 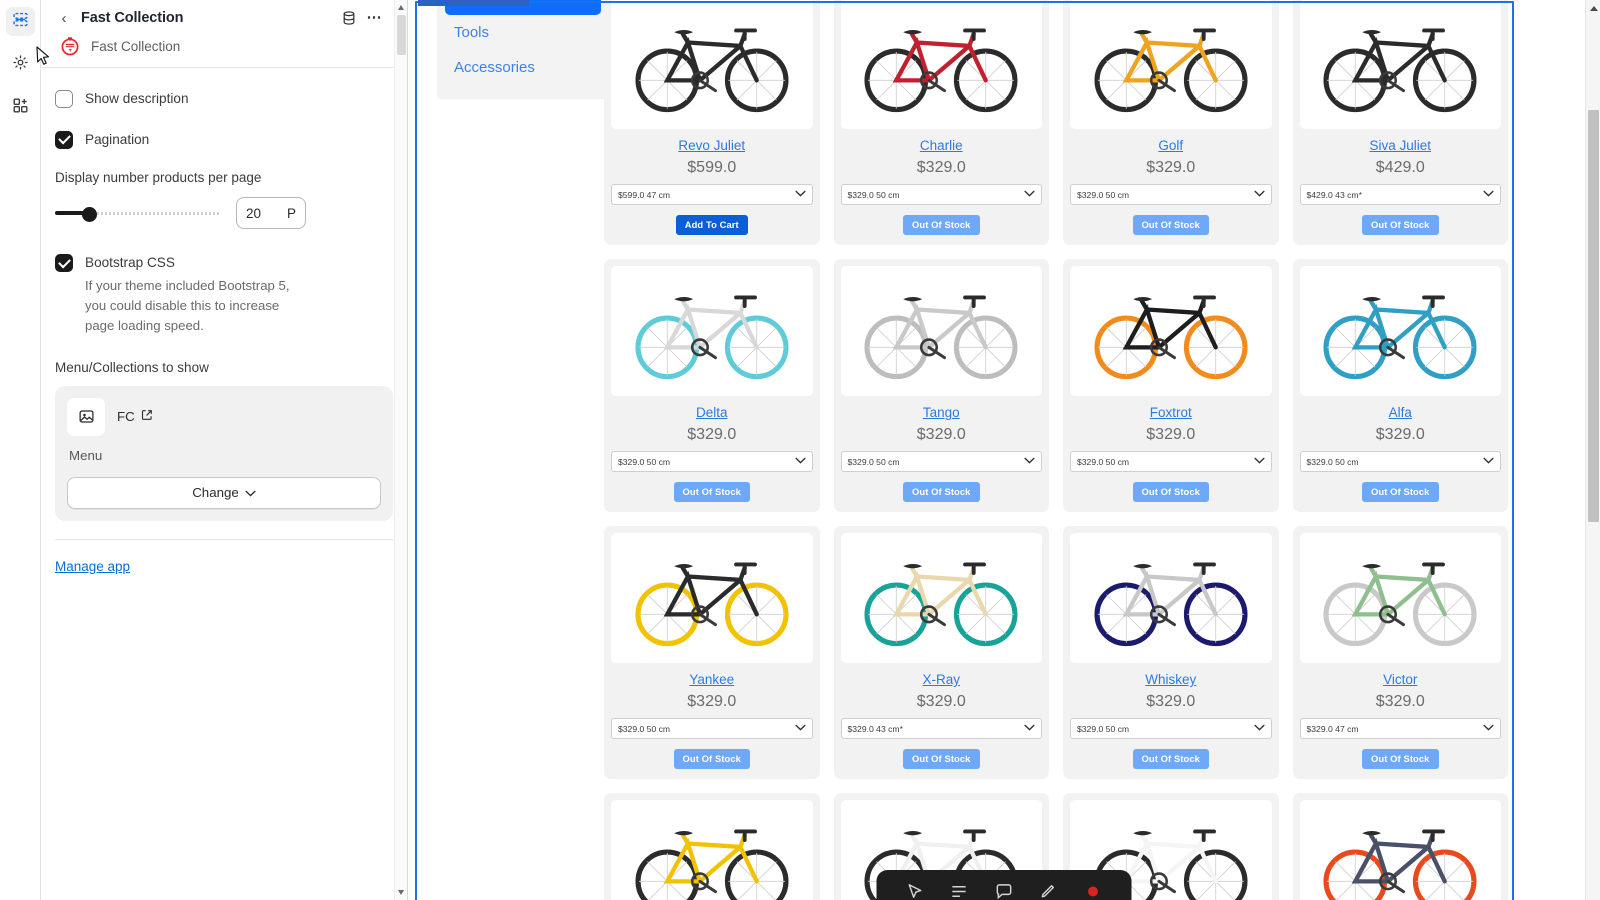 What do you see at coordinates (349, 18) in the screenshot?
I see `database-icon` at bounding box center [349, 18].